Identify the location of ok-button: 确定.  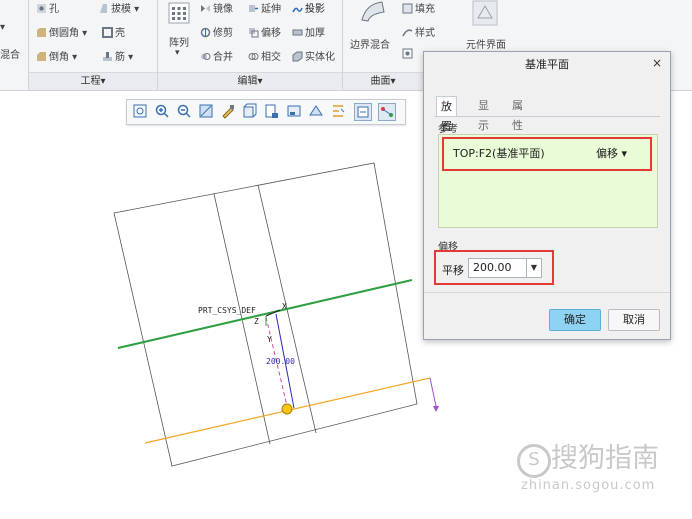
(575, 320).